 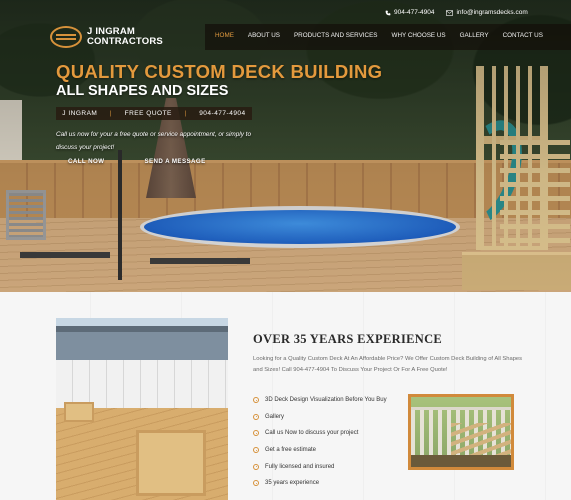 What do you see at coordinates (80, 113) in the screenshot?
I see `strip-name: J INGRAM` at bounding box center [80, 113].